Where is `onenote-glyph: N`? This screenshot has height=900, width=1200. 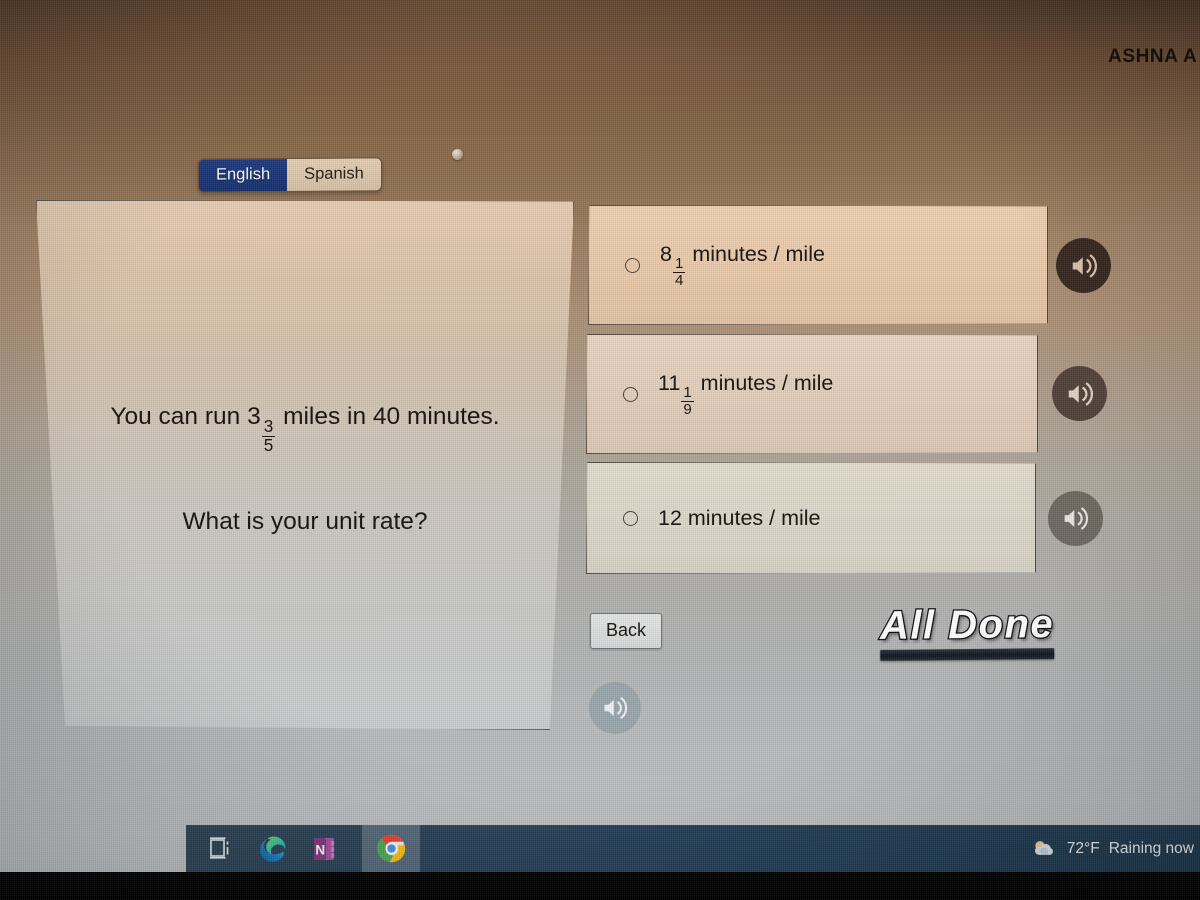
onenote-glyph: N is located at coordinates (324, 848).